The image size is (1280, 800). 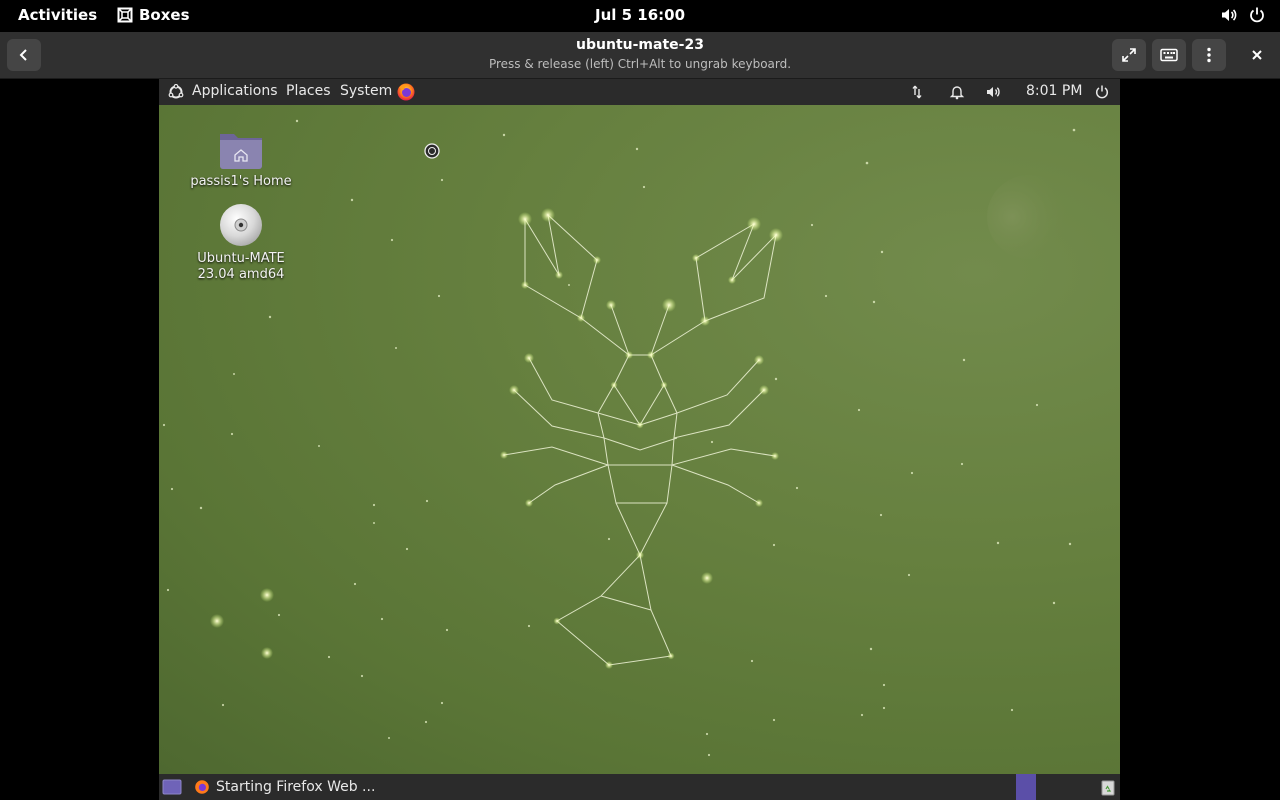 I want to click on fullscreen-button, so click(x=1129, y=55).